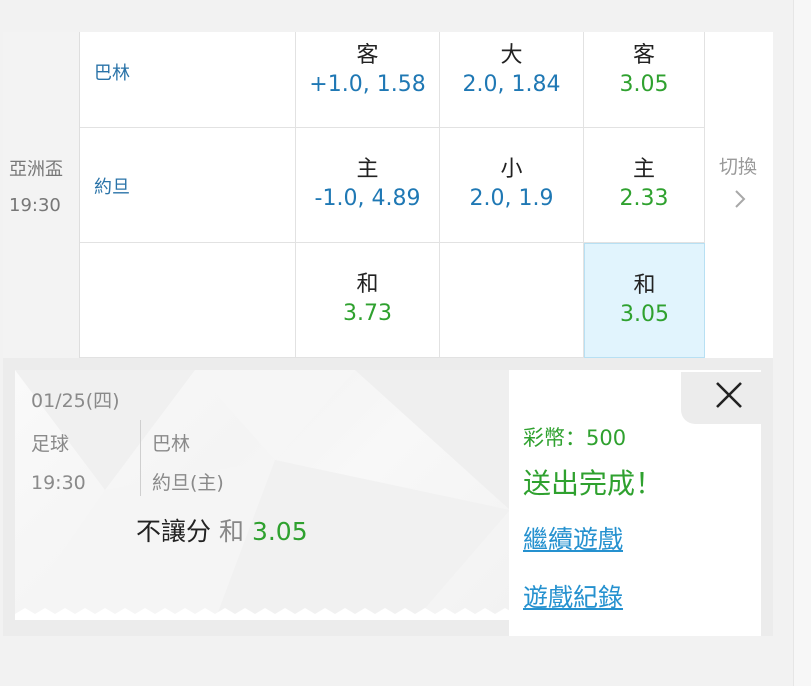  I want to click on odds-empty-cell, so click(512, 300).